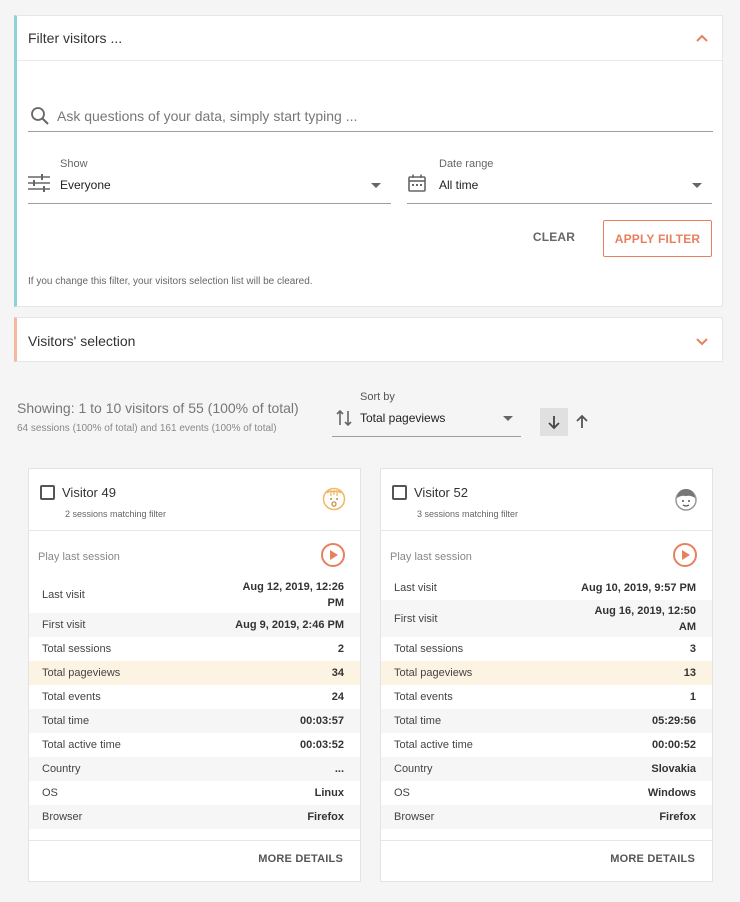 Image resolution: width=740 pixels, height=902 pixels. Describe the element at coordinates (692, 649) in the screenshot. I see `stat-value: 3` at that location.